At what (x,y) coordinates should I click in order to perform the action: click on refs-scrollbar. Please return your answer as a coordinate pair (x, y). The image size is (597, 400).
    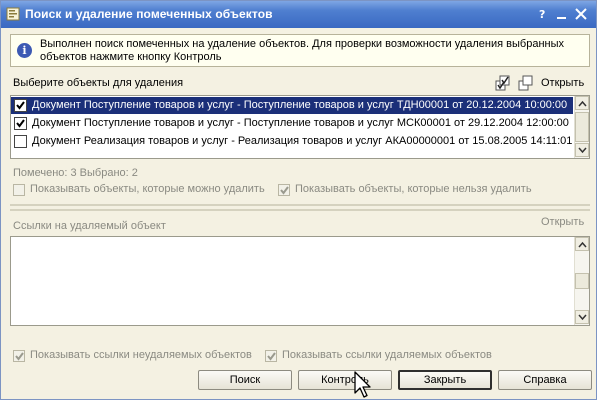
    Looking at the image, I should click on (581, 281).